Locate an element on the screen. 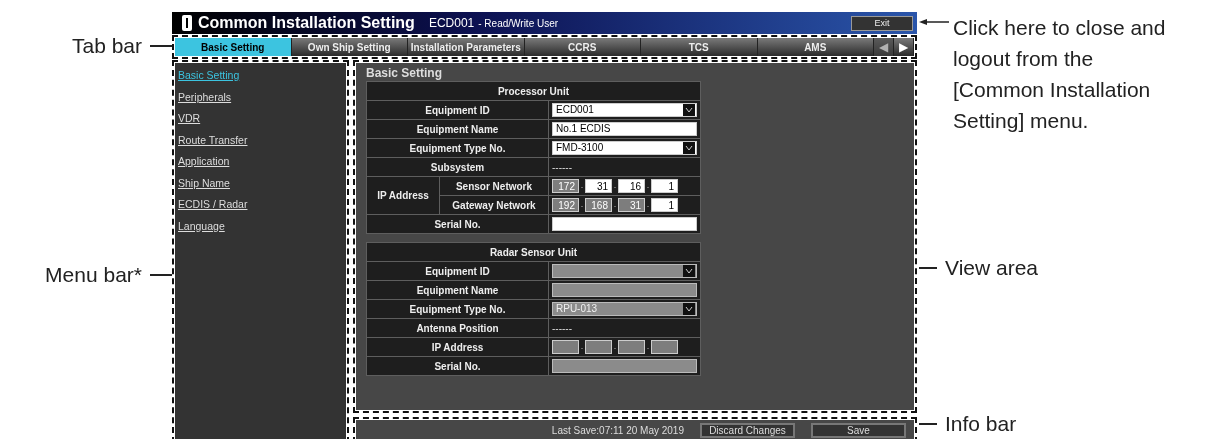 This screenshot has height=439, width=1226. menu-link: Language is located at coordinates (260, 226).